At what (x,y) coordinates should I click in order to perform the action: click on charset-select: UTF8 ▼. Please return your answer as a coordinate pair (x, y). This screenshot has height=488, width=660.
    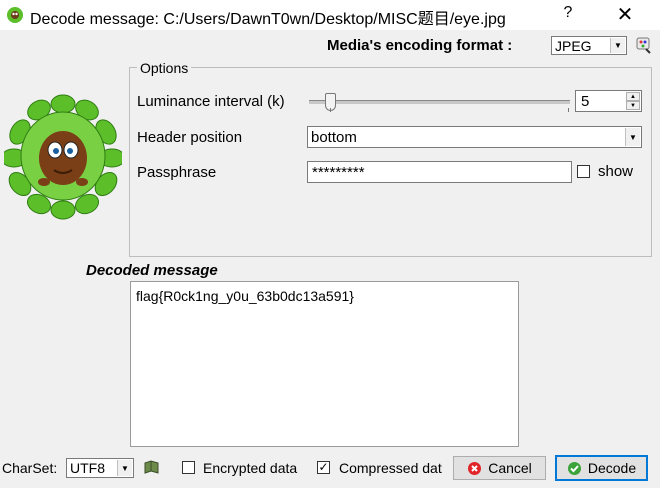
    Looking at the image, I should click on (100, 468).